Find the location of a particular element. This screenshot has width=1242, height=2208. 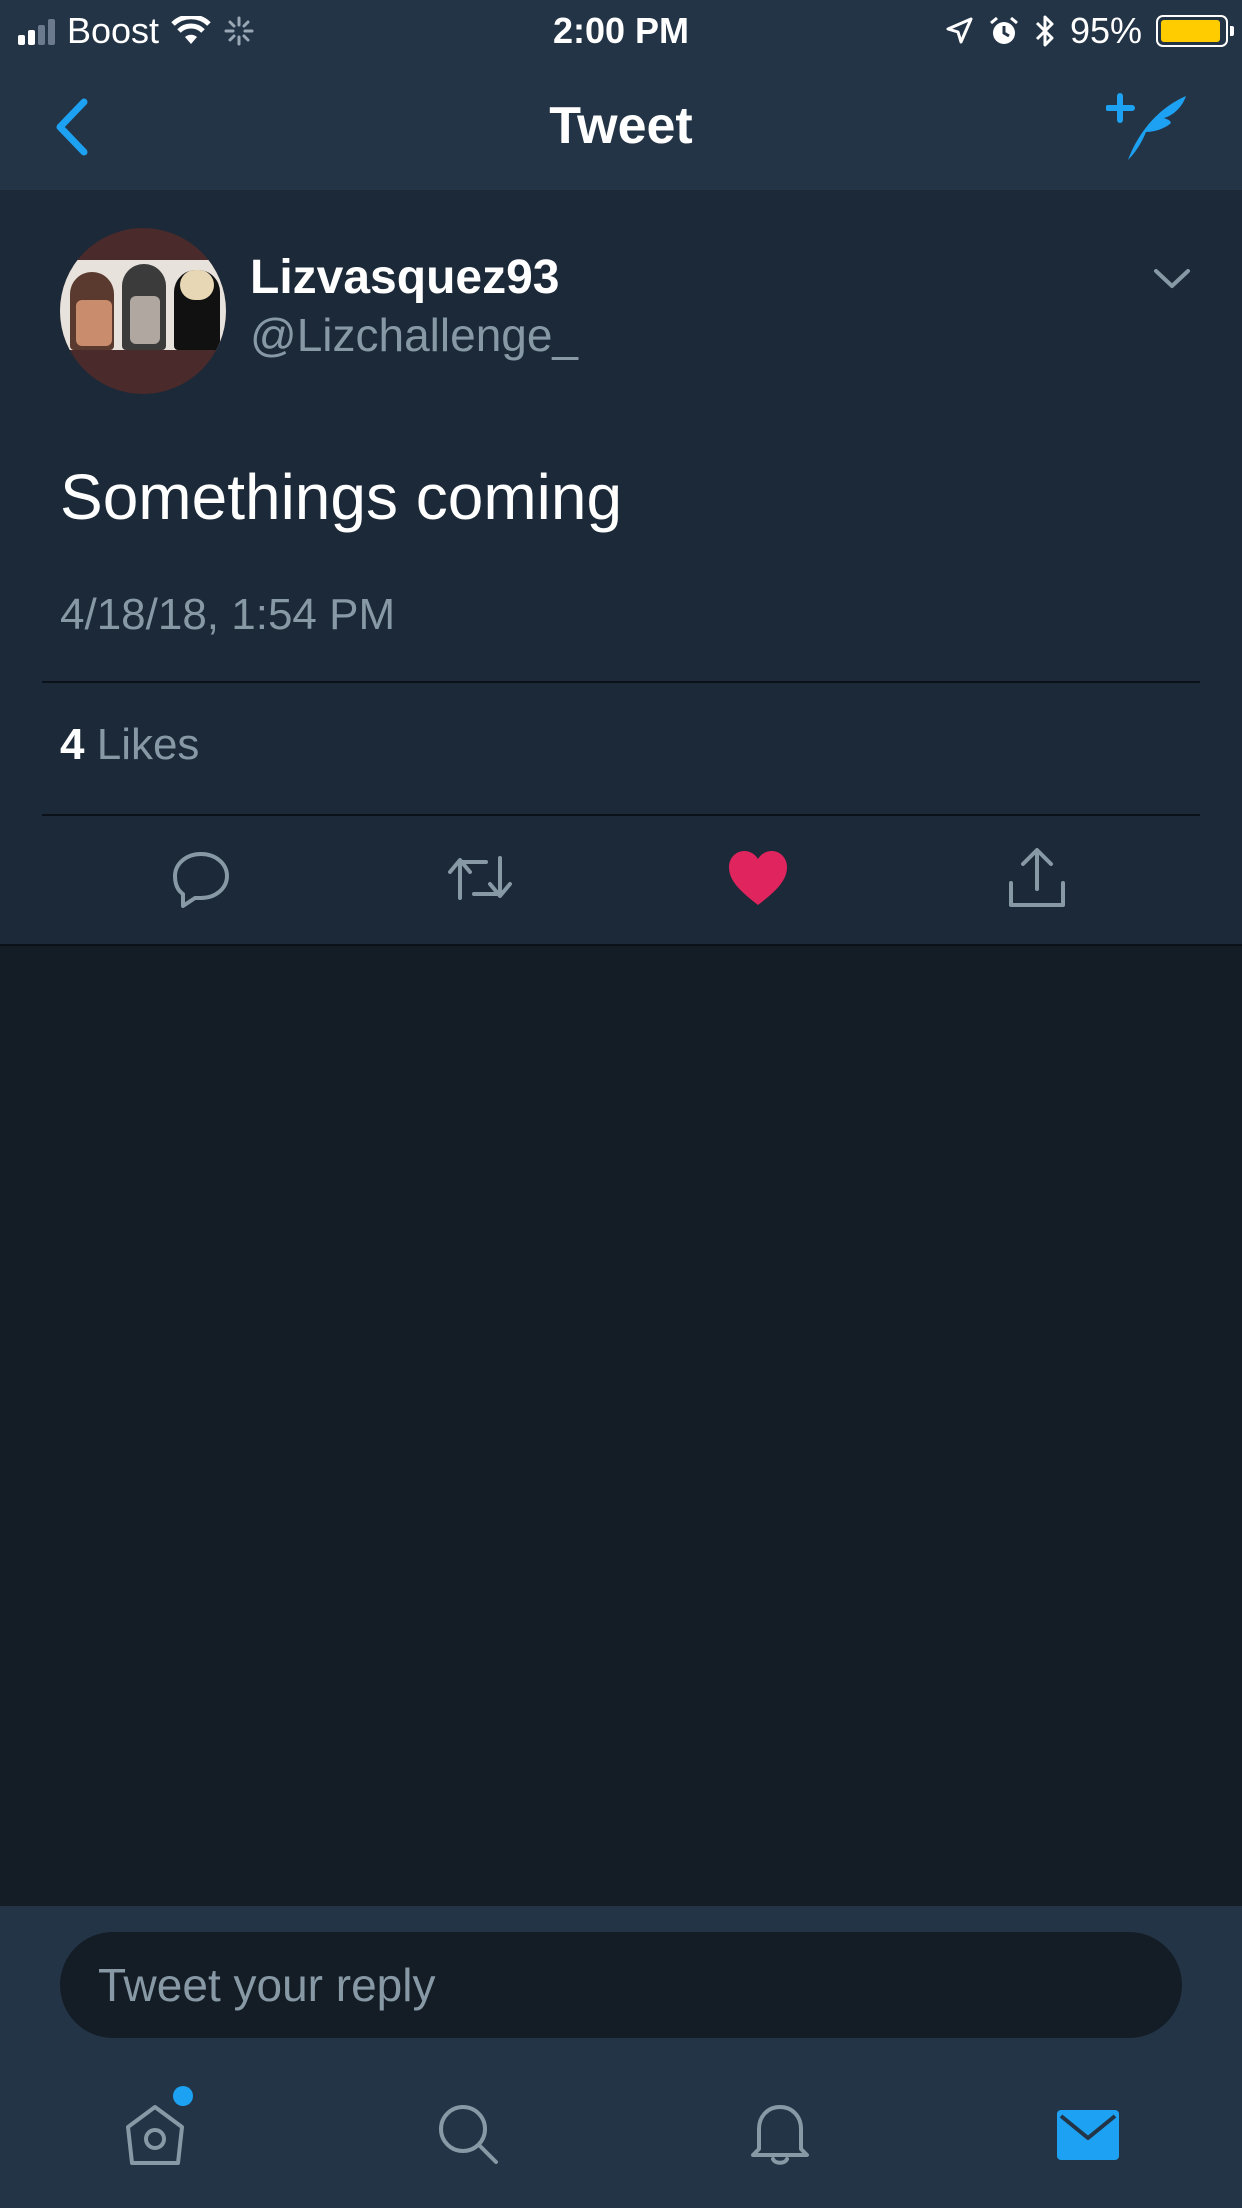

navigation-bar: Tweet is located at coordinates (621, 126).